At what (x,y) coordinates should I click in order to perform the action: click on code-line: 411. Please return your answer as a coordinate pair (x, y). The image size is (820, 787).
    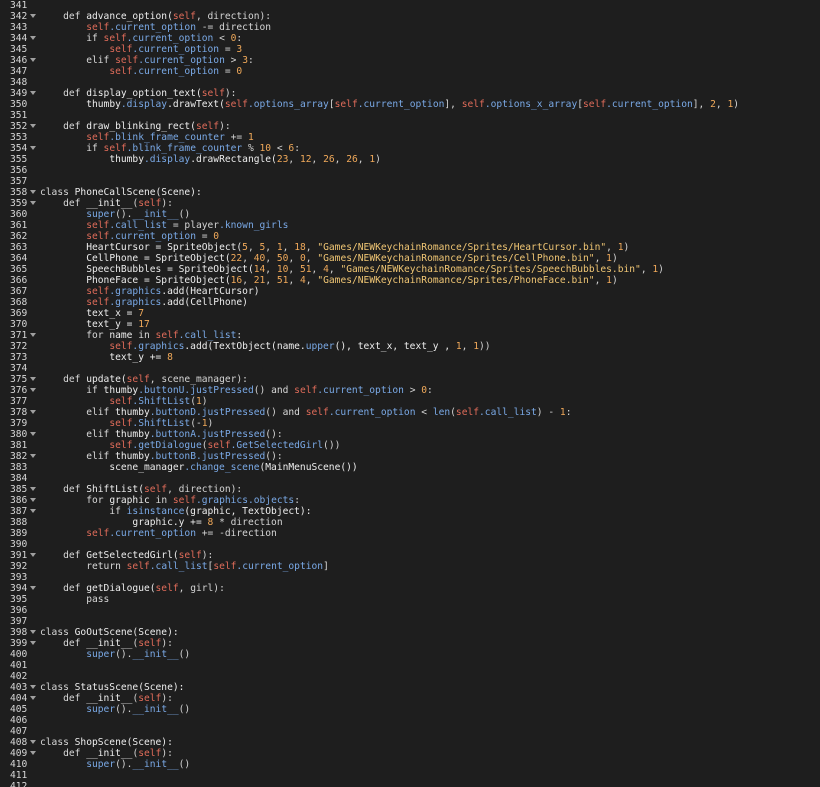
    Looking at the image, I should click on (410, 775).